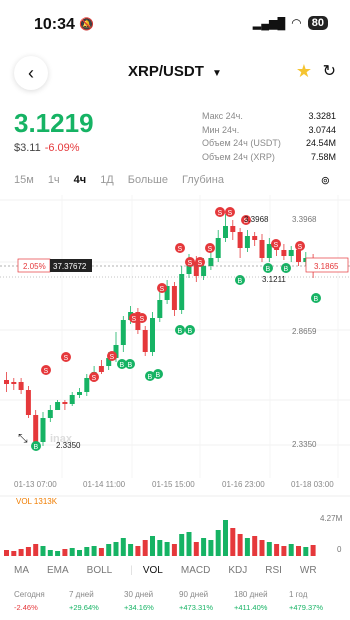  Describe the element at coordinates (304, 219) in the screenshot. I see `price-axis-label: 3.3968` at that location.